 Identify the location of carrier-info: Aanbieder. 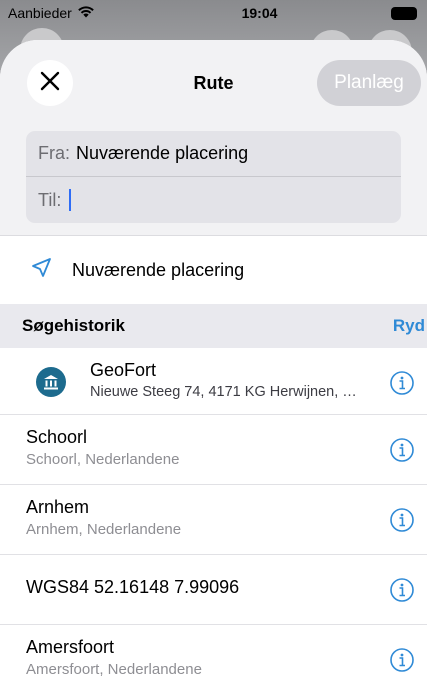
(78, 13).